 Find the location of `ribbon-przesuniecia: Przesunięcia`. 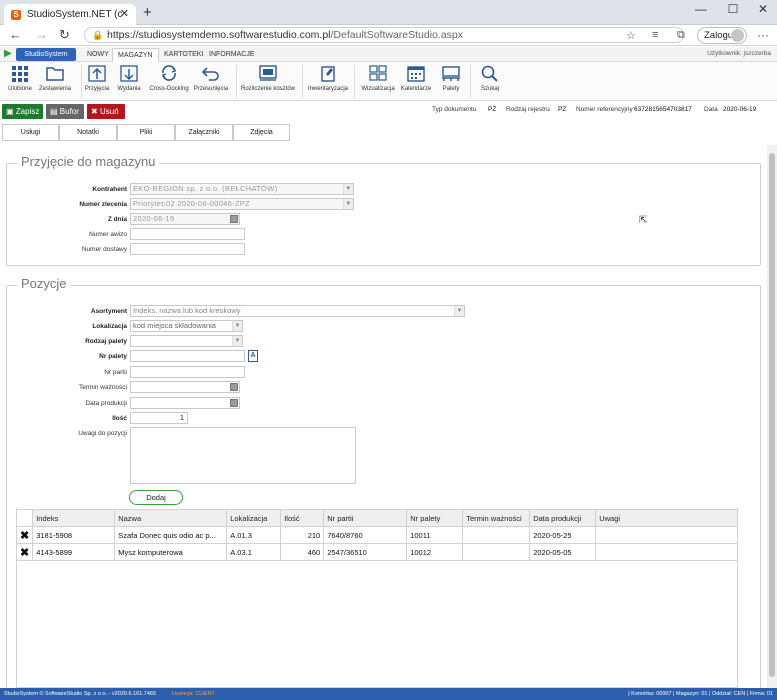

ribbon-przesuniecia: Przesunięcia is located at coordinates (211, 78).